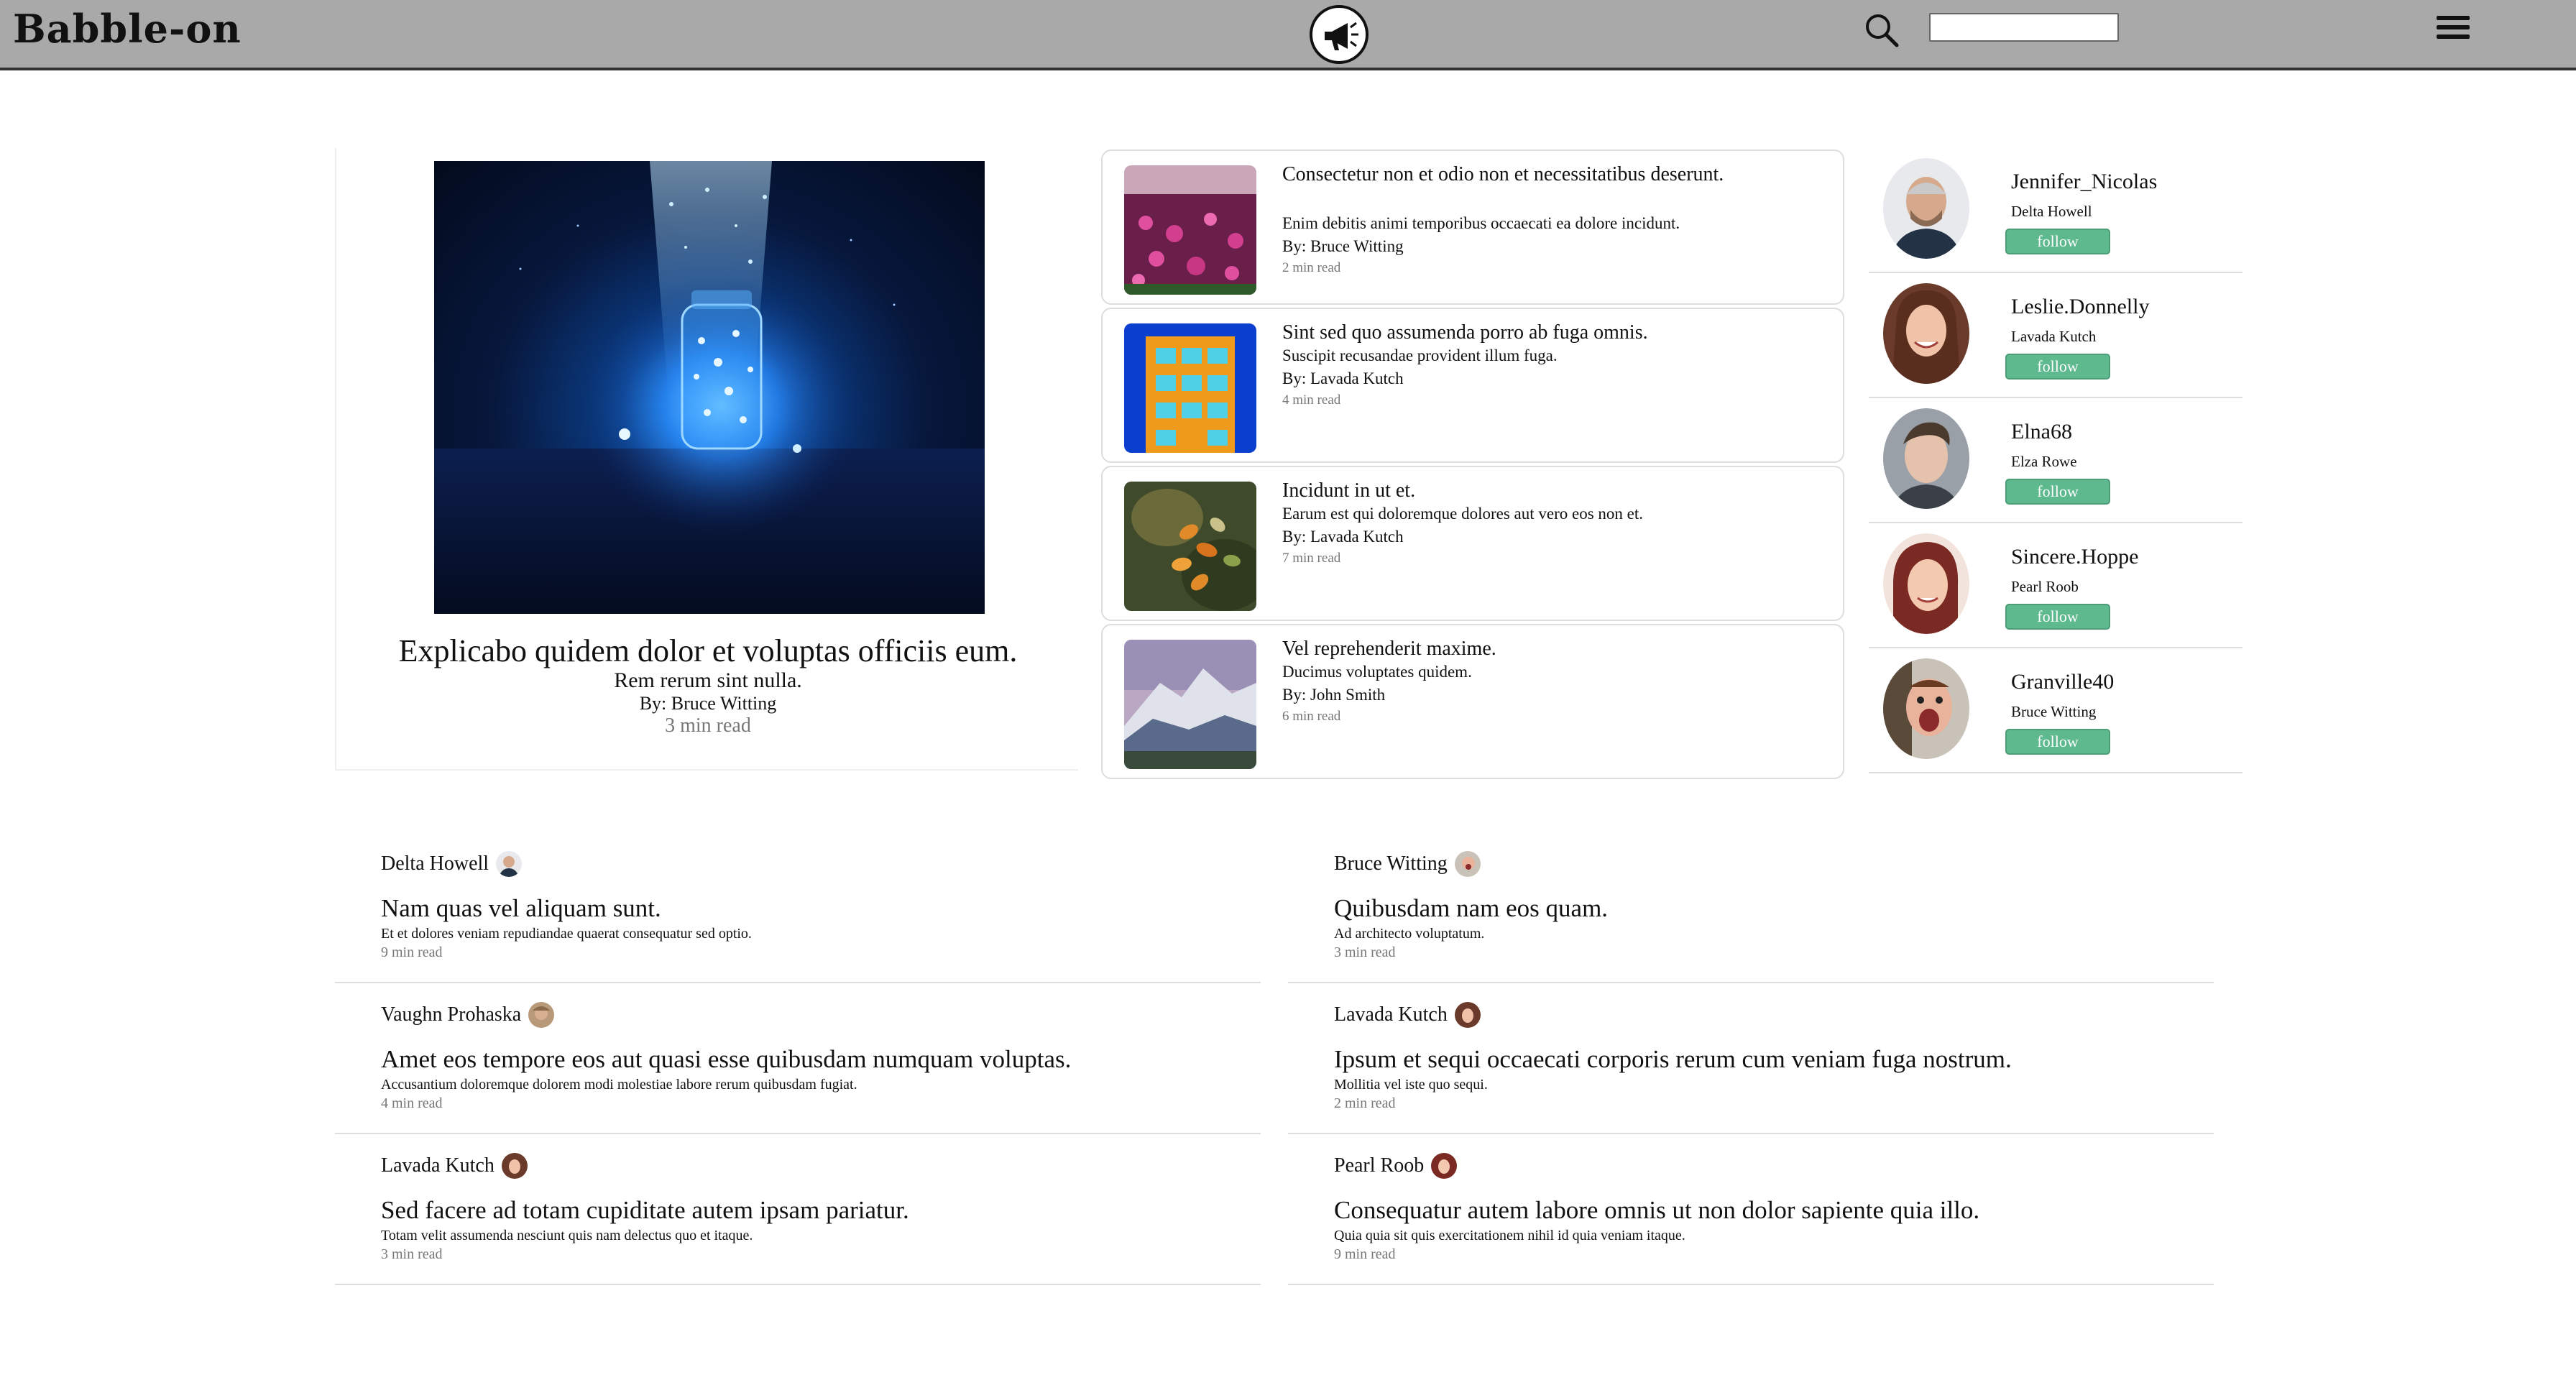 The height and width of the screenshot is (1375, 2576). What do you see at coordinates (1512, 491) in the screenshot?
I see `article-title: Incidunt in ut et.` at bounding box center [1512, 491].